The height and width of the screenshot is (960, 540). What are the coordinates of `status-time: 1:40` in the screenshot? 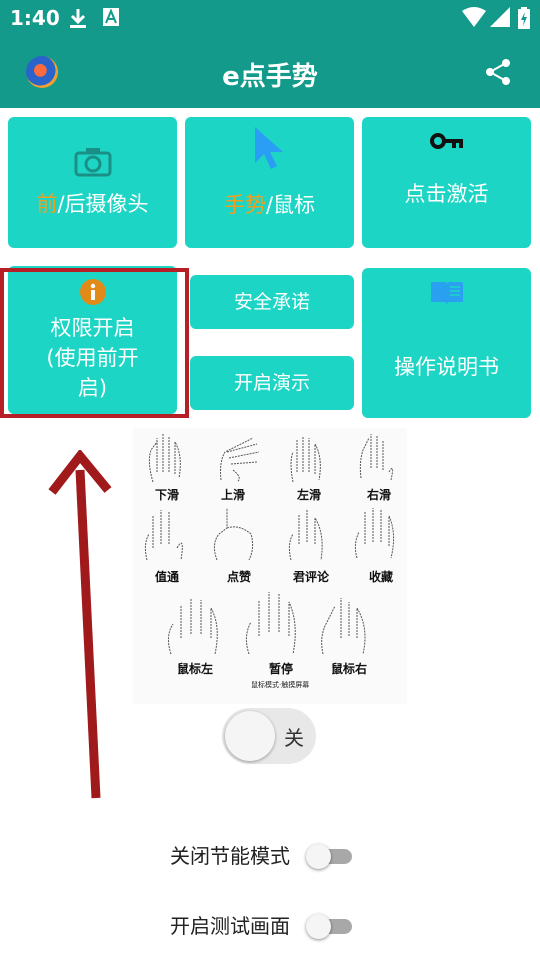 It's located at (35, 18).